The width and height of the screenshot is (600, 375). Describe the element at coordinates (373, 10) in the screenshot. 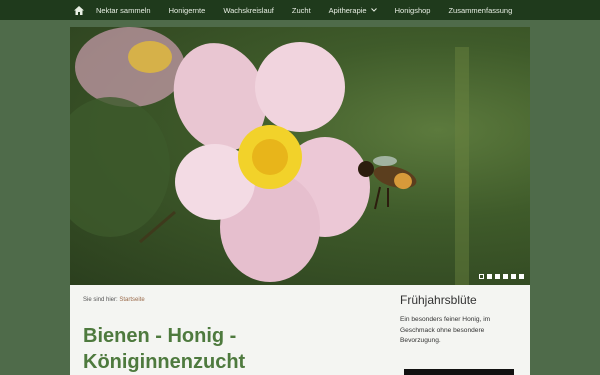

I see `chevron-down-icon` at that location.